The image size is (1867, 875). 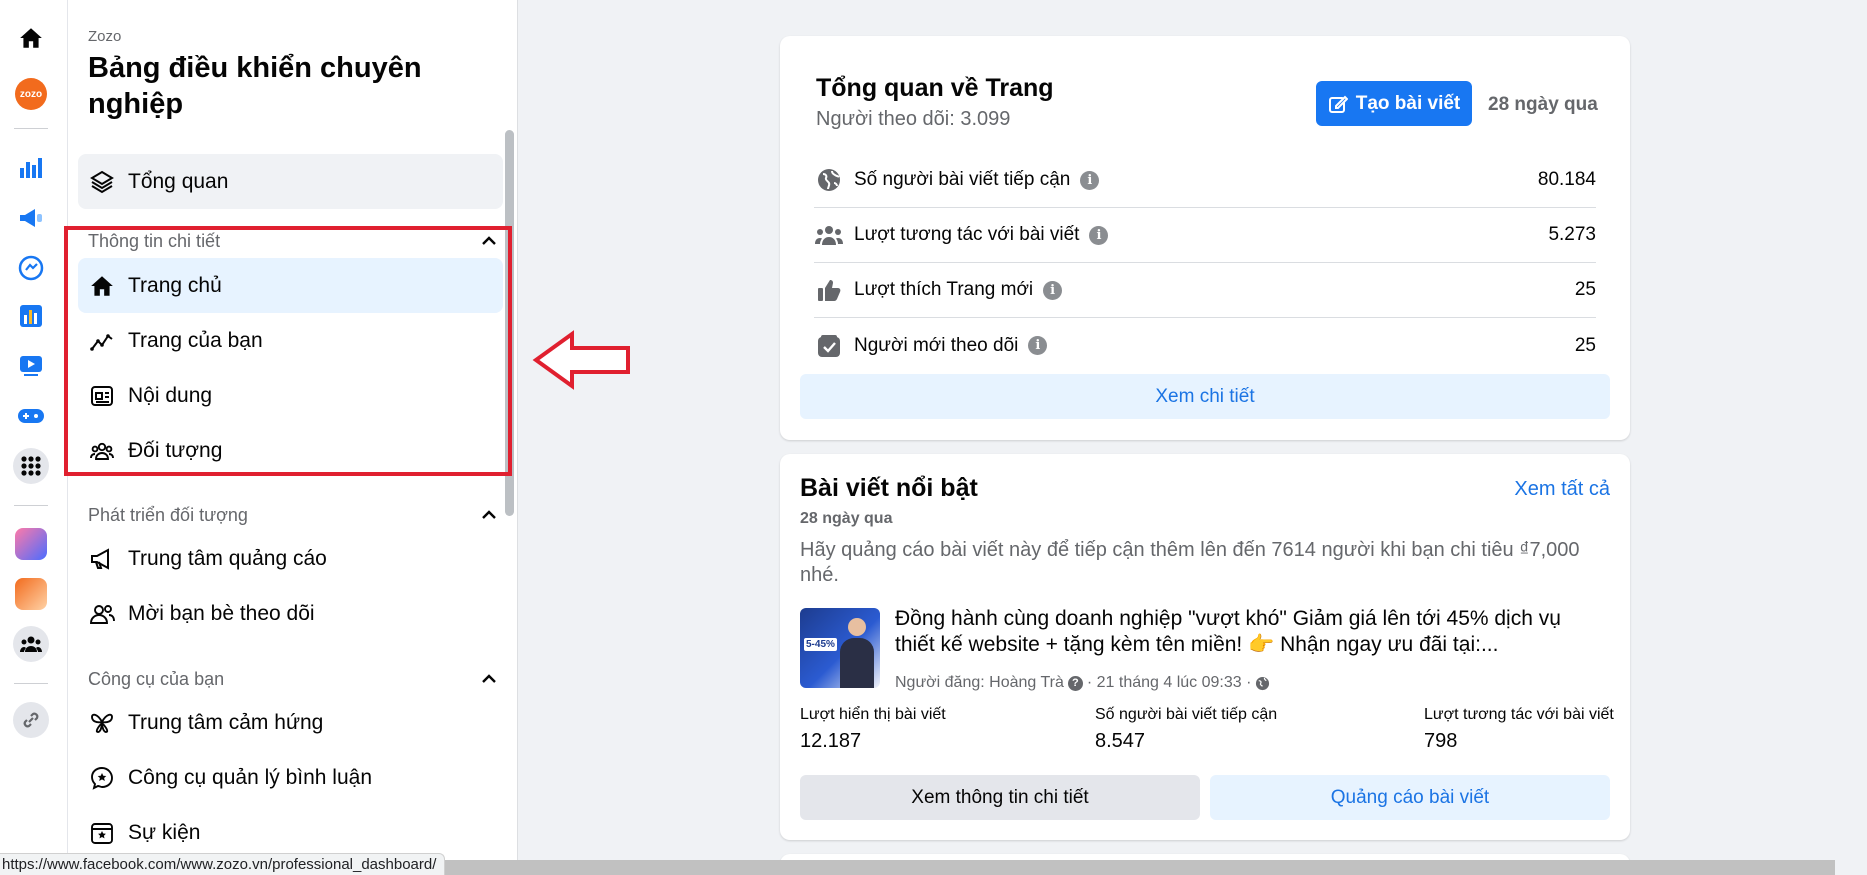 I want to click on create-post-button: Tạo bài viết, so click(x=1394, y=103).